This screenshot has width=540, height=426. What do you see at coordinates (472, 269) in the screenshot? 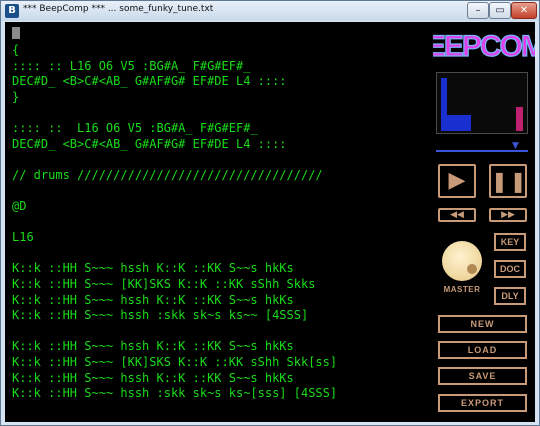
I see `knob-indicator` at bounding box center [472, 269].